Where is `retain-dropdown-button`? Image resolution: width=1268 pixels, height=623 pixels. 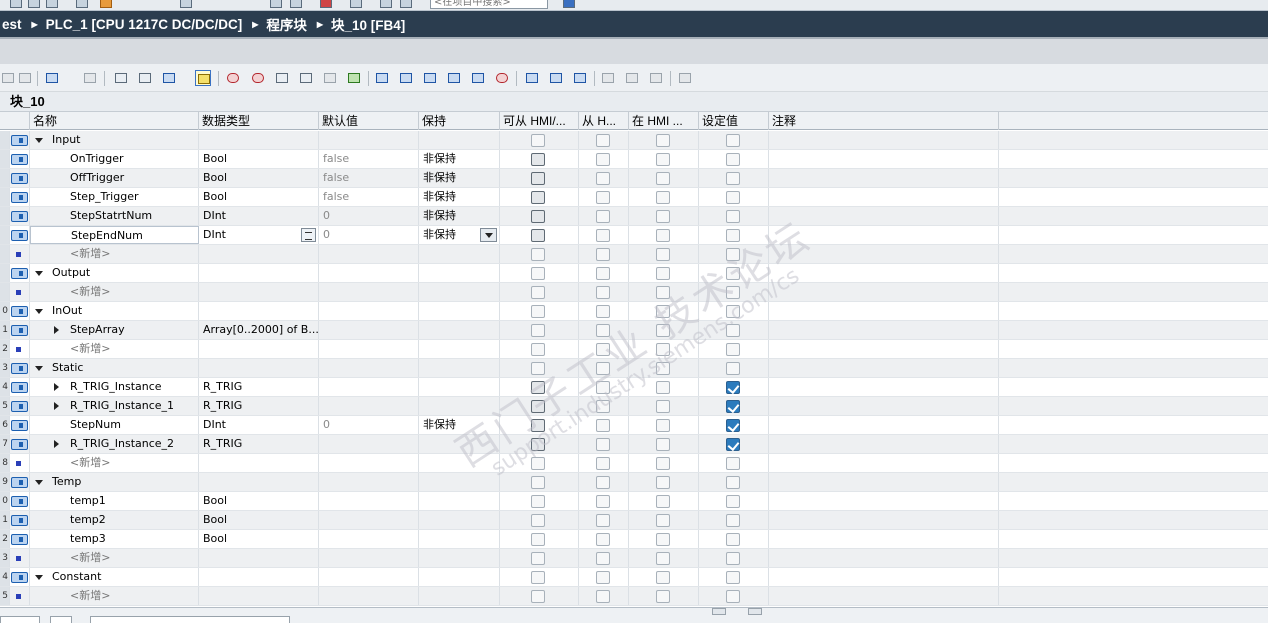 retain-dropdown-button is located at coordinates (488, 235).